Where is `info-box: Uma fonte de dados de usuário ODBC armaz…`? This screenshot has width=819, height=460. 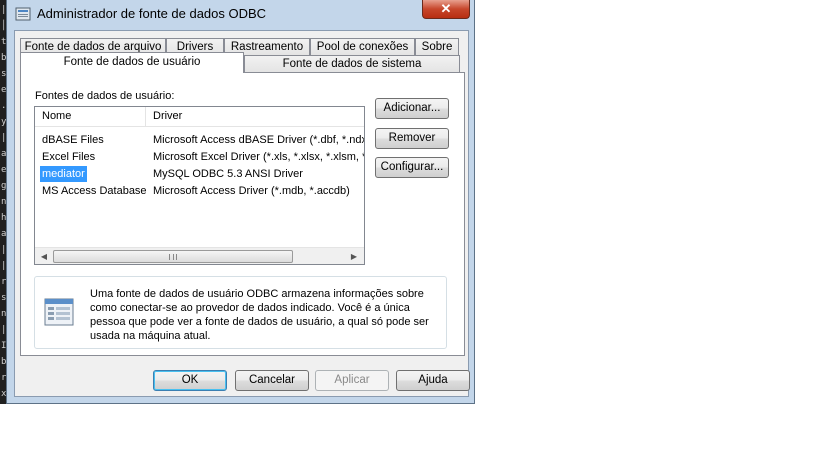
info-box: Uma fonte de dados de usuário ODBC armaz… is located at coordinates (240, 312).